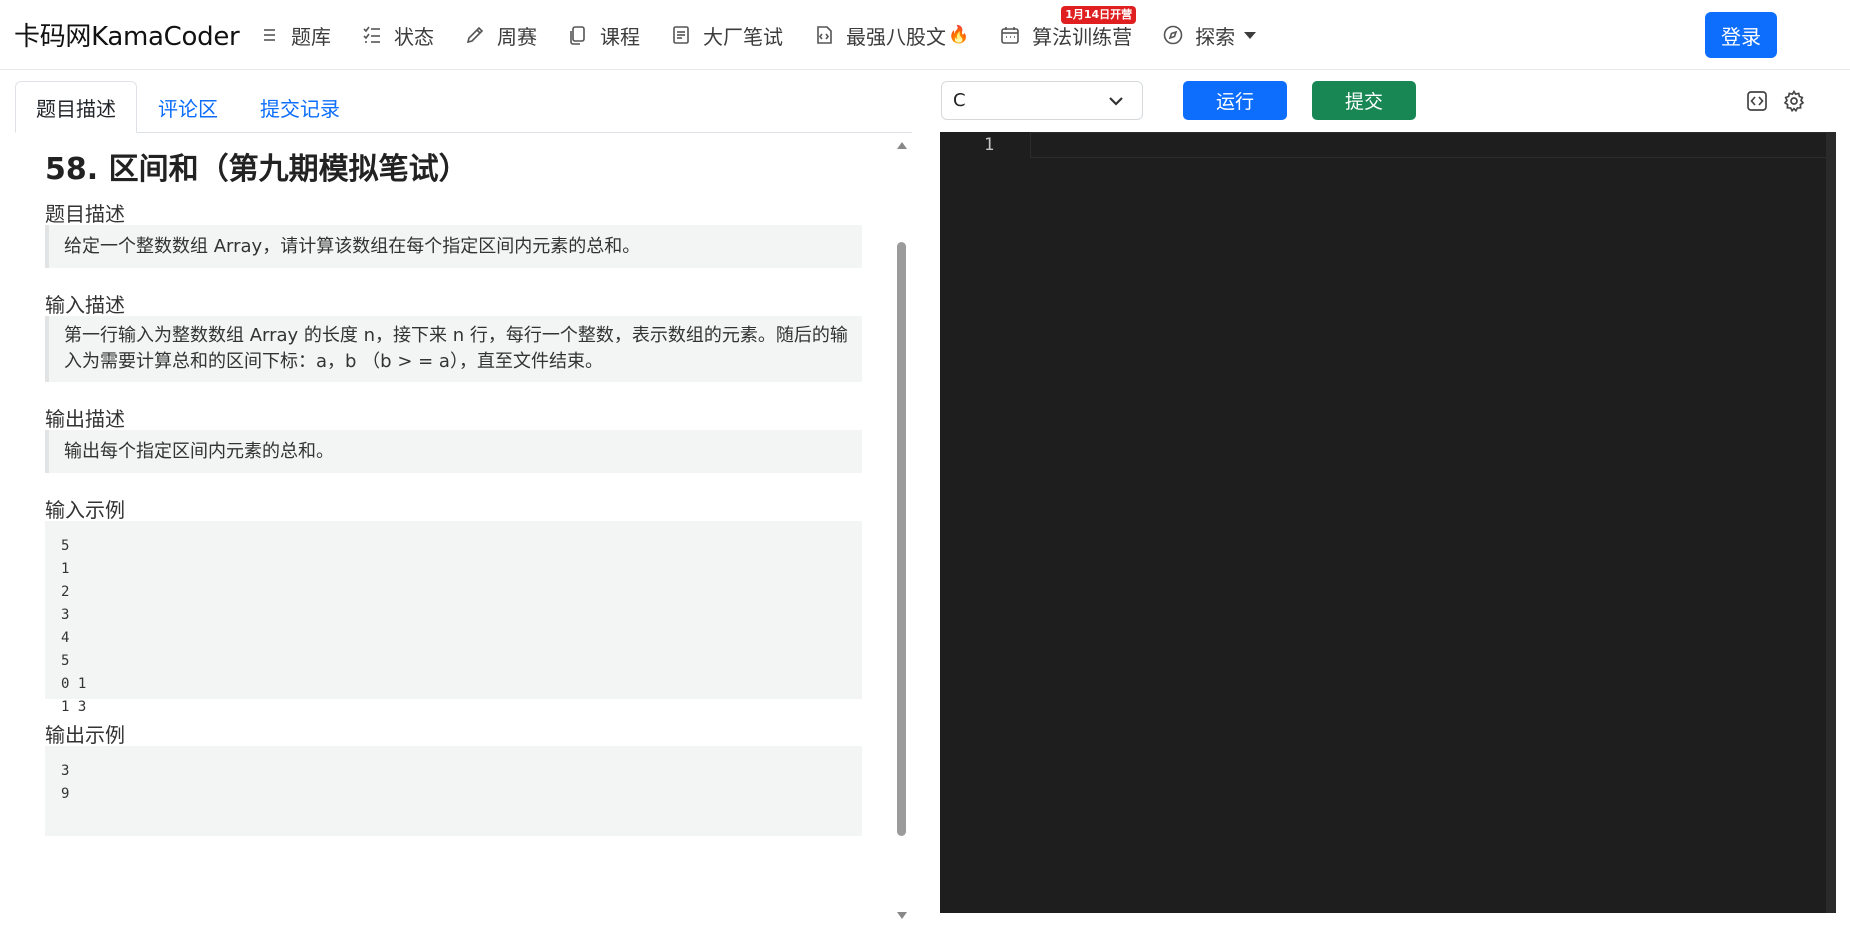 The width and height of the screenshot is (1850, 925). What do you see at coordinates (85, 735) in the screenshot?
I see `sample-output-heading: 输出示例` at bounding box center [85, 735].